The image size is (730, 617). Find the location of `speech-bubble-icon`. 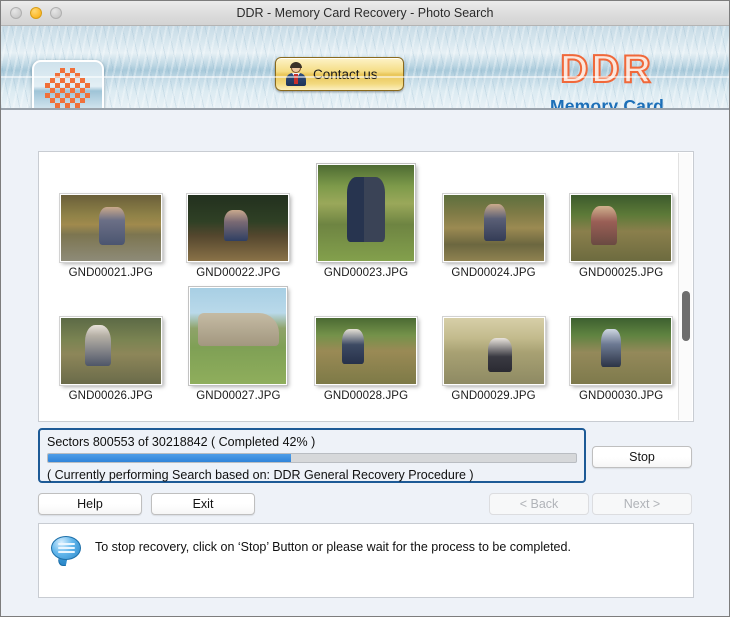

speech-bubble-icon is located at coordinates (67, 551).